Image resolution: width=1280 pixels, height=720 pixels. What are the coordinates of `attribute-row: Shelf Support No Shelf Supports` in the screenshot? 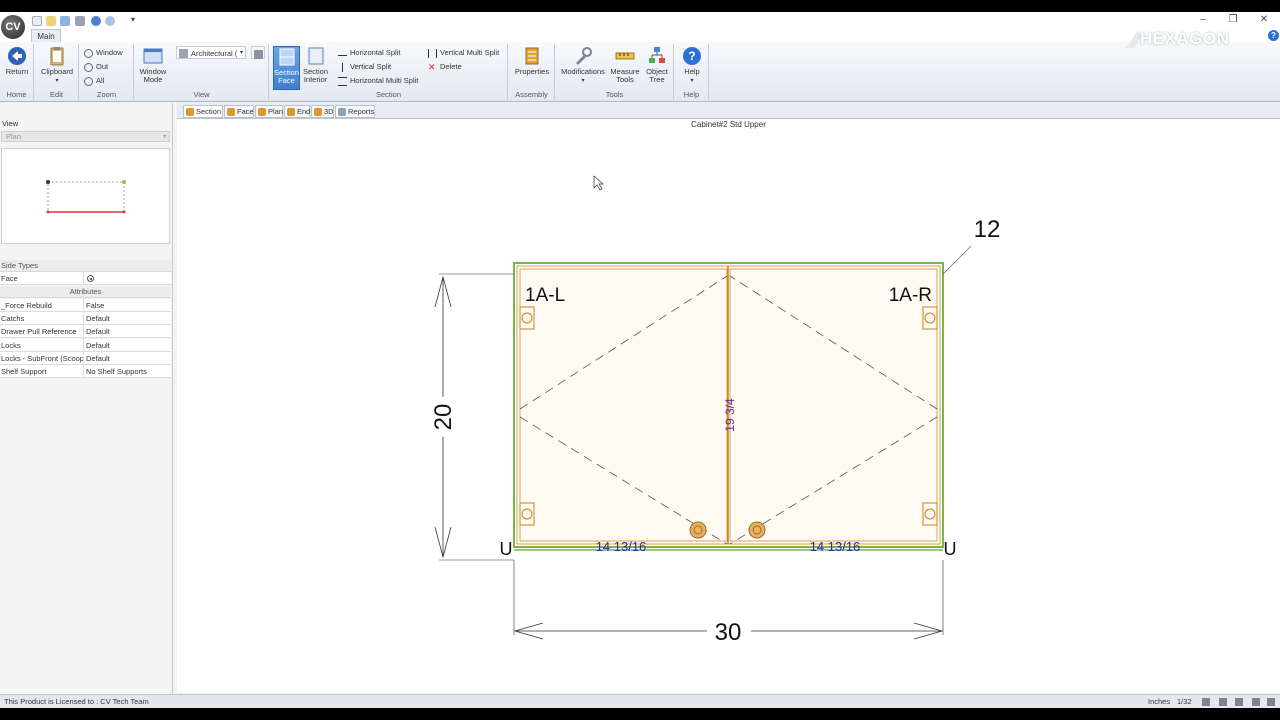 It's located at (85, 371).